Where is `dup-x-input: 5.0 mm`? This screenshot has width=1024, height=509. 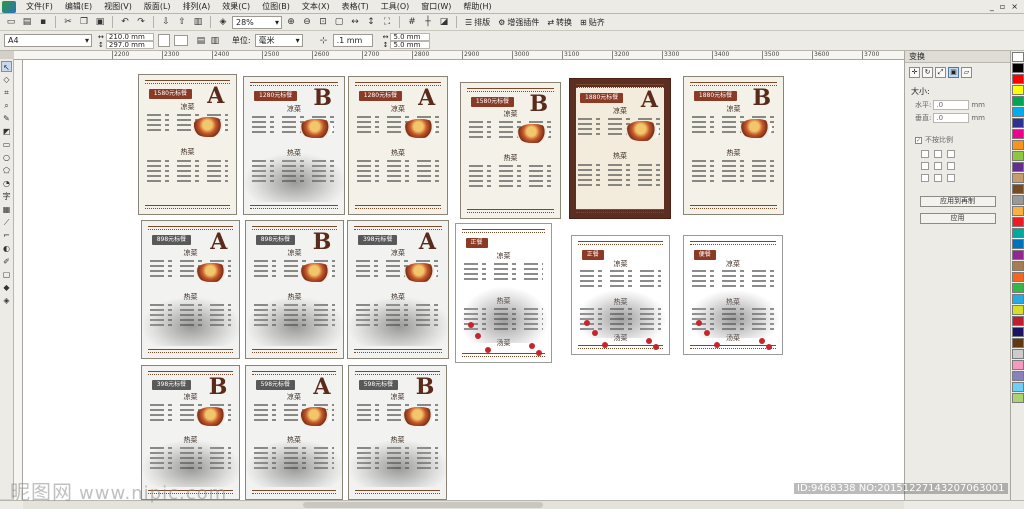 dup-x-input: 5.0 mm is located at coordinates (410, 36).